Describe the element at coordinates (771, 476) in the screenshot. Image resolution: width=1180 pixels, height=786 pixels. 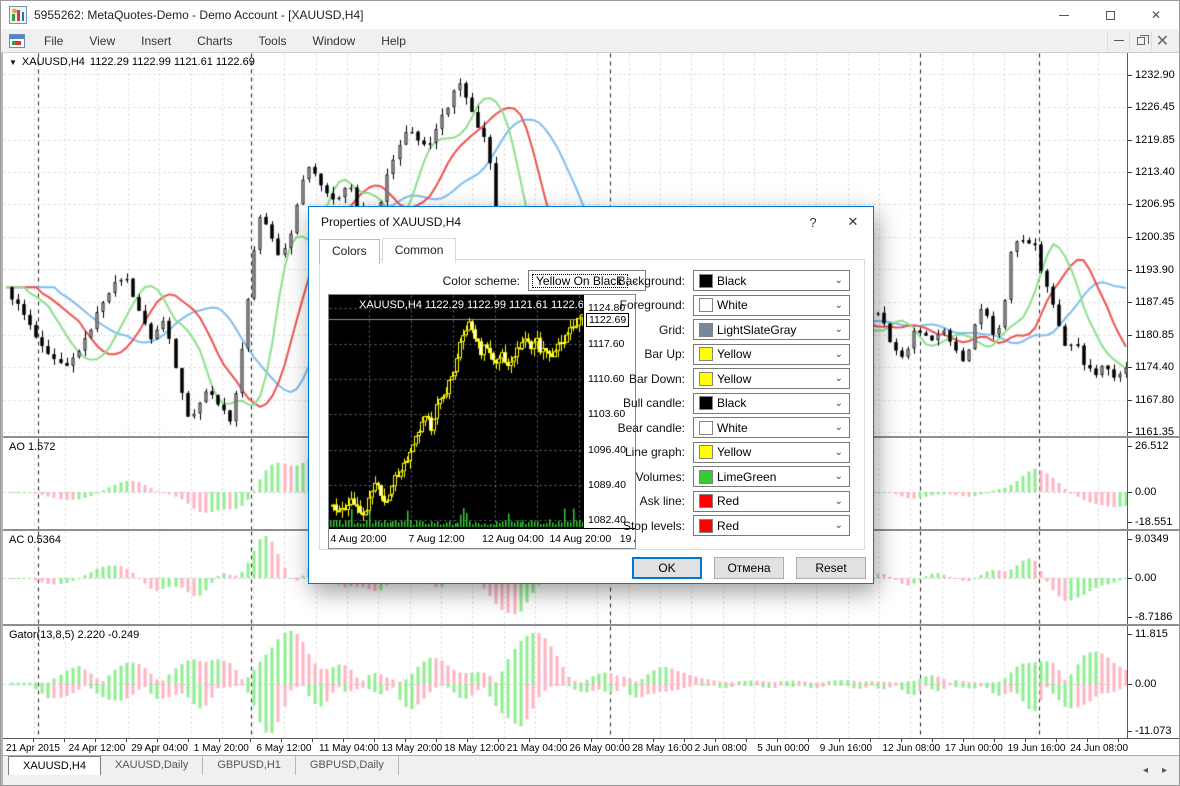
I see `color-select: LimeGreen ⌄` at that location.